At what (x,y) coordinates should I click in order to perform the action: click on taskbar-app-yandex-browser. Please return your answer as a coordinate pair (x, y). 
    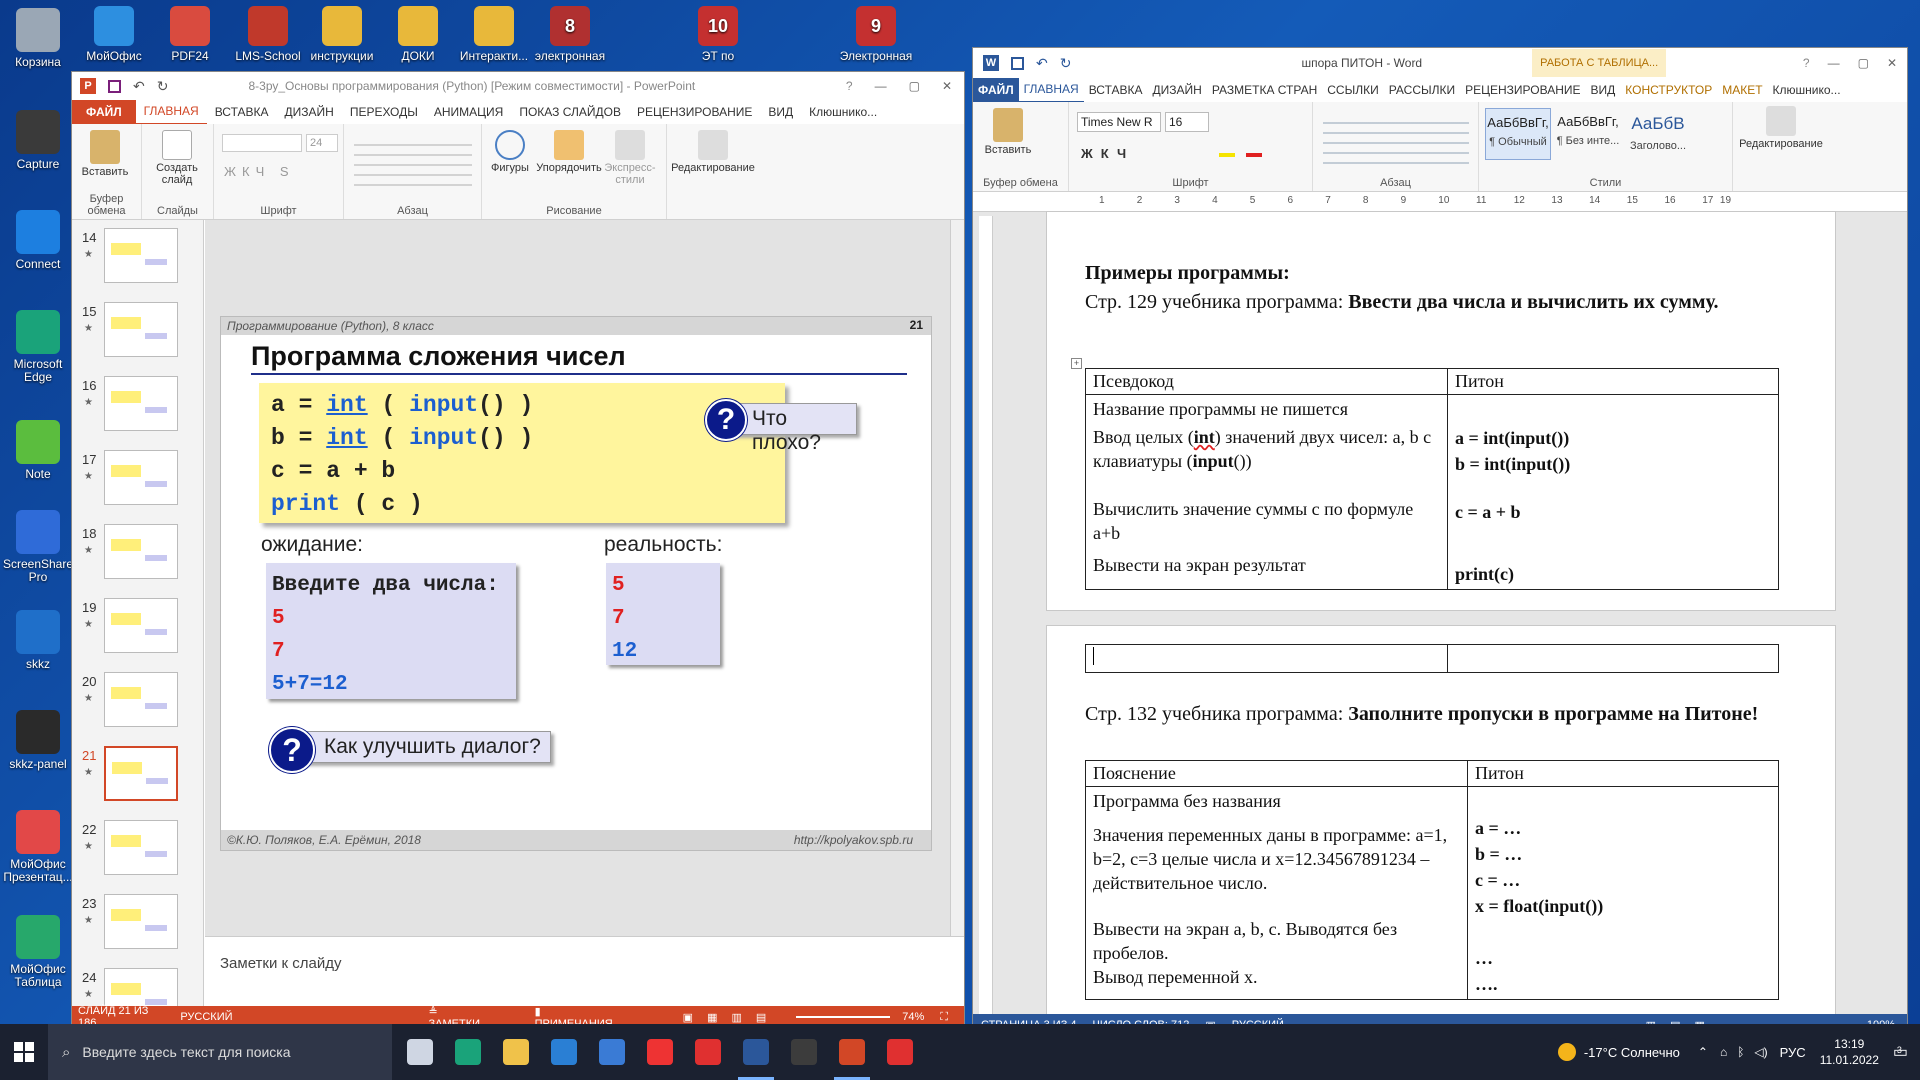
    Looking at the image, I should click on (900, 1052).